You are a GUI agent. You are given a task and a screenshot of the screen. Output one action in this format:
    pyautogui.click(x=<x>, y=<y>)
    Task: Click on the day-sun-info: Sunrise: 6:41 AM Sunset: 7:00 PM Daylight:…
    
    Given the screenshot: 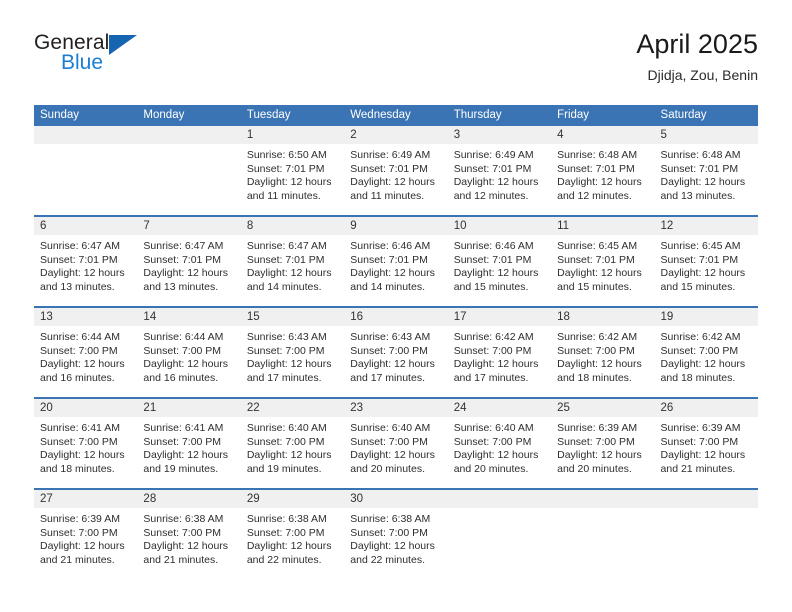 What is the action you would take?
    pyautogui.click(x=85, y=446)
    